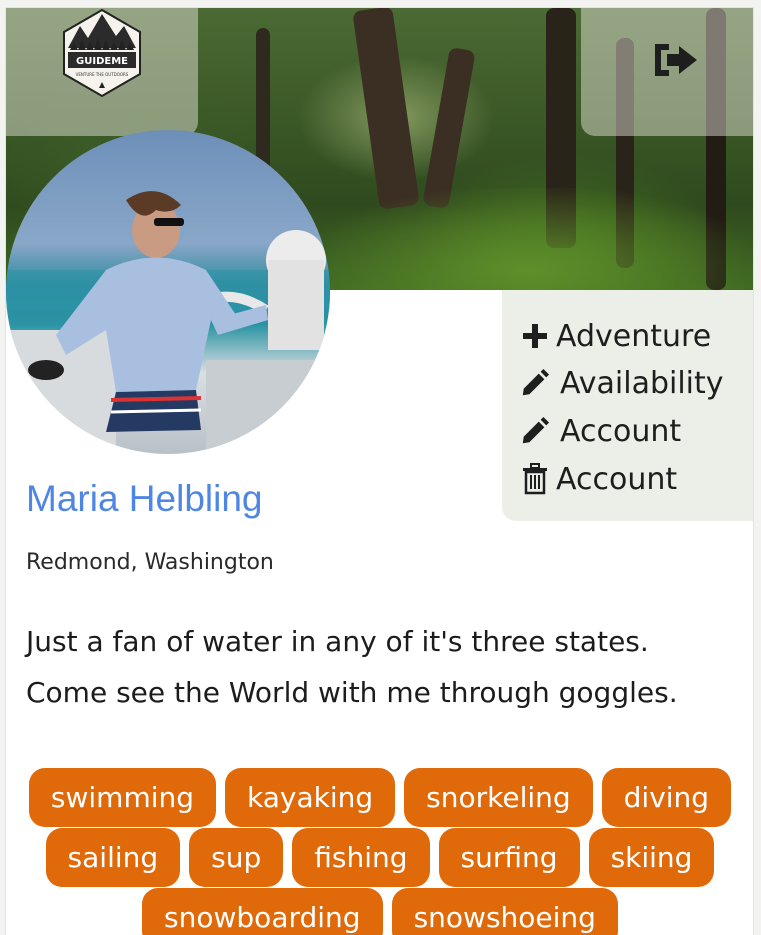  I want to click on guideme-logo: GUIDEME VENTURE THE OUTDOORS, so click(102, 53).